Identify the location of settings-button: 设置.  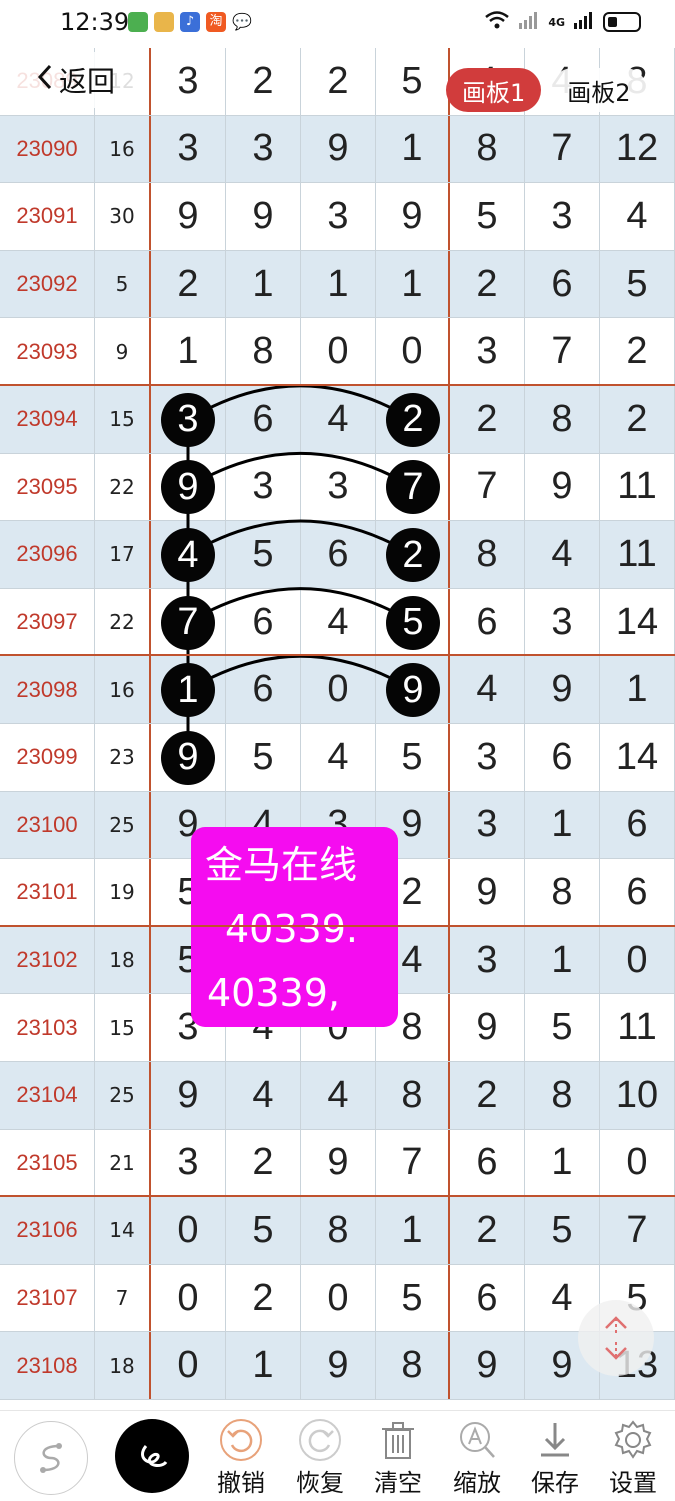
(633, 1457).